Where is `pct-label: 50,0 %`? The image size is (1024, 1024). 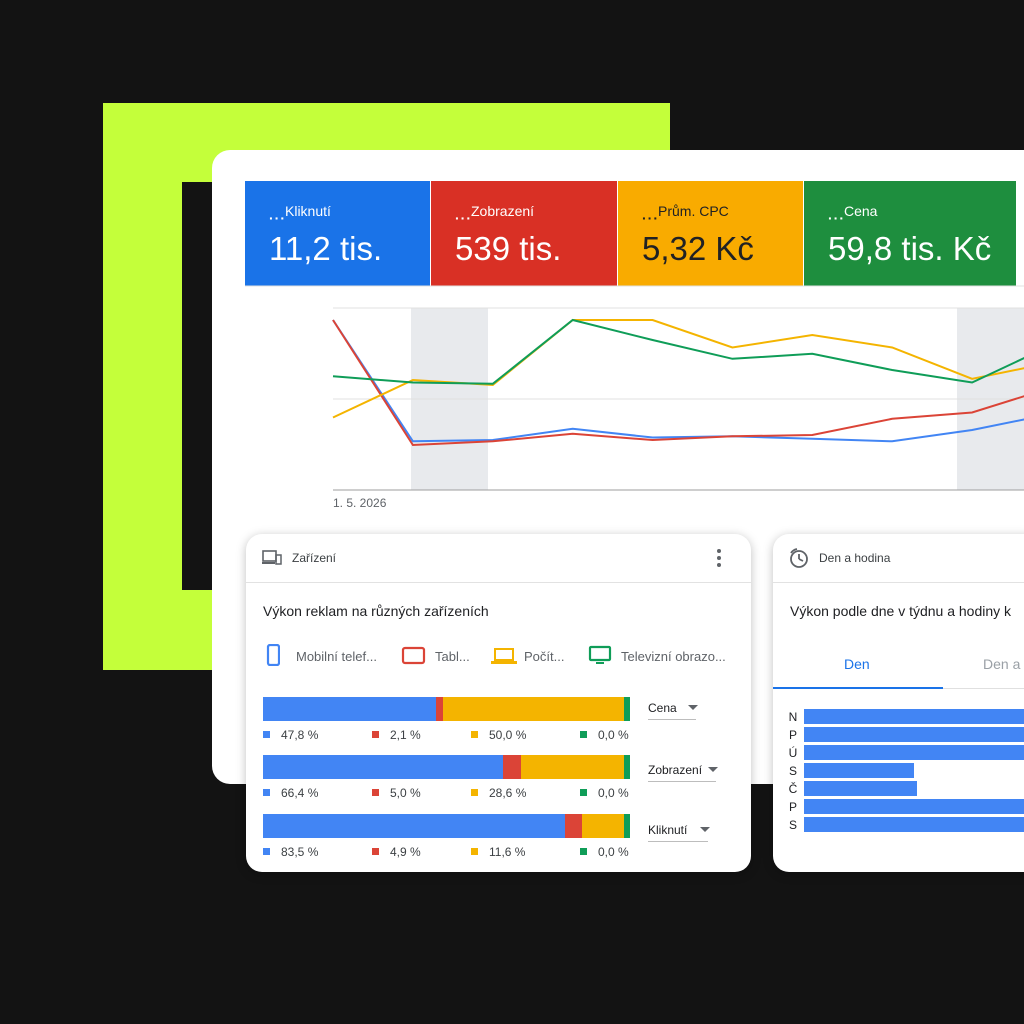 pct-label: 50,0 % is located at coordinates (498, 735).